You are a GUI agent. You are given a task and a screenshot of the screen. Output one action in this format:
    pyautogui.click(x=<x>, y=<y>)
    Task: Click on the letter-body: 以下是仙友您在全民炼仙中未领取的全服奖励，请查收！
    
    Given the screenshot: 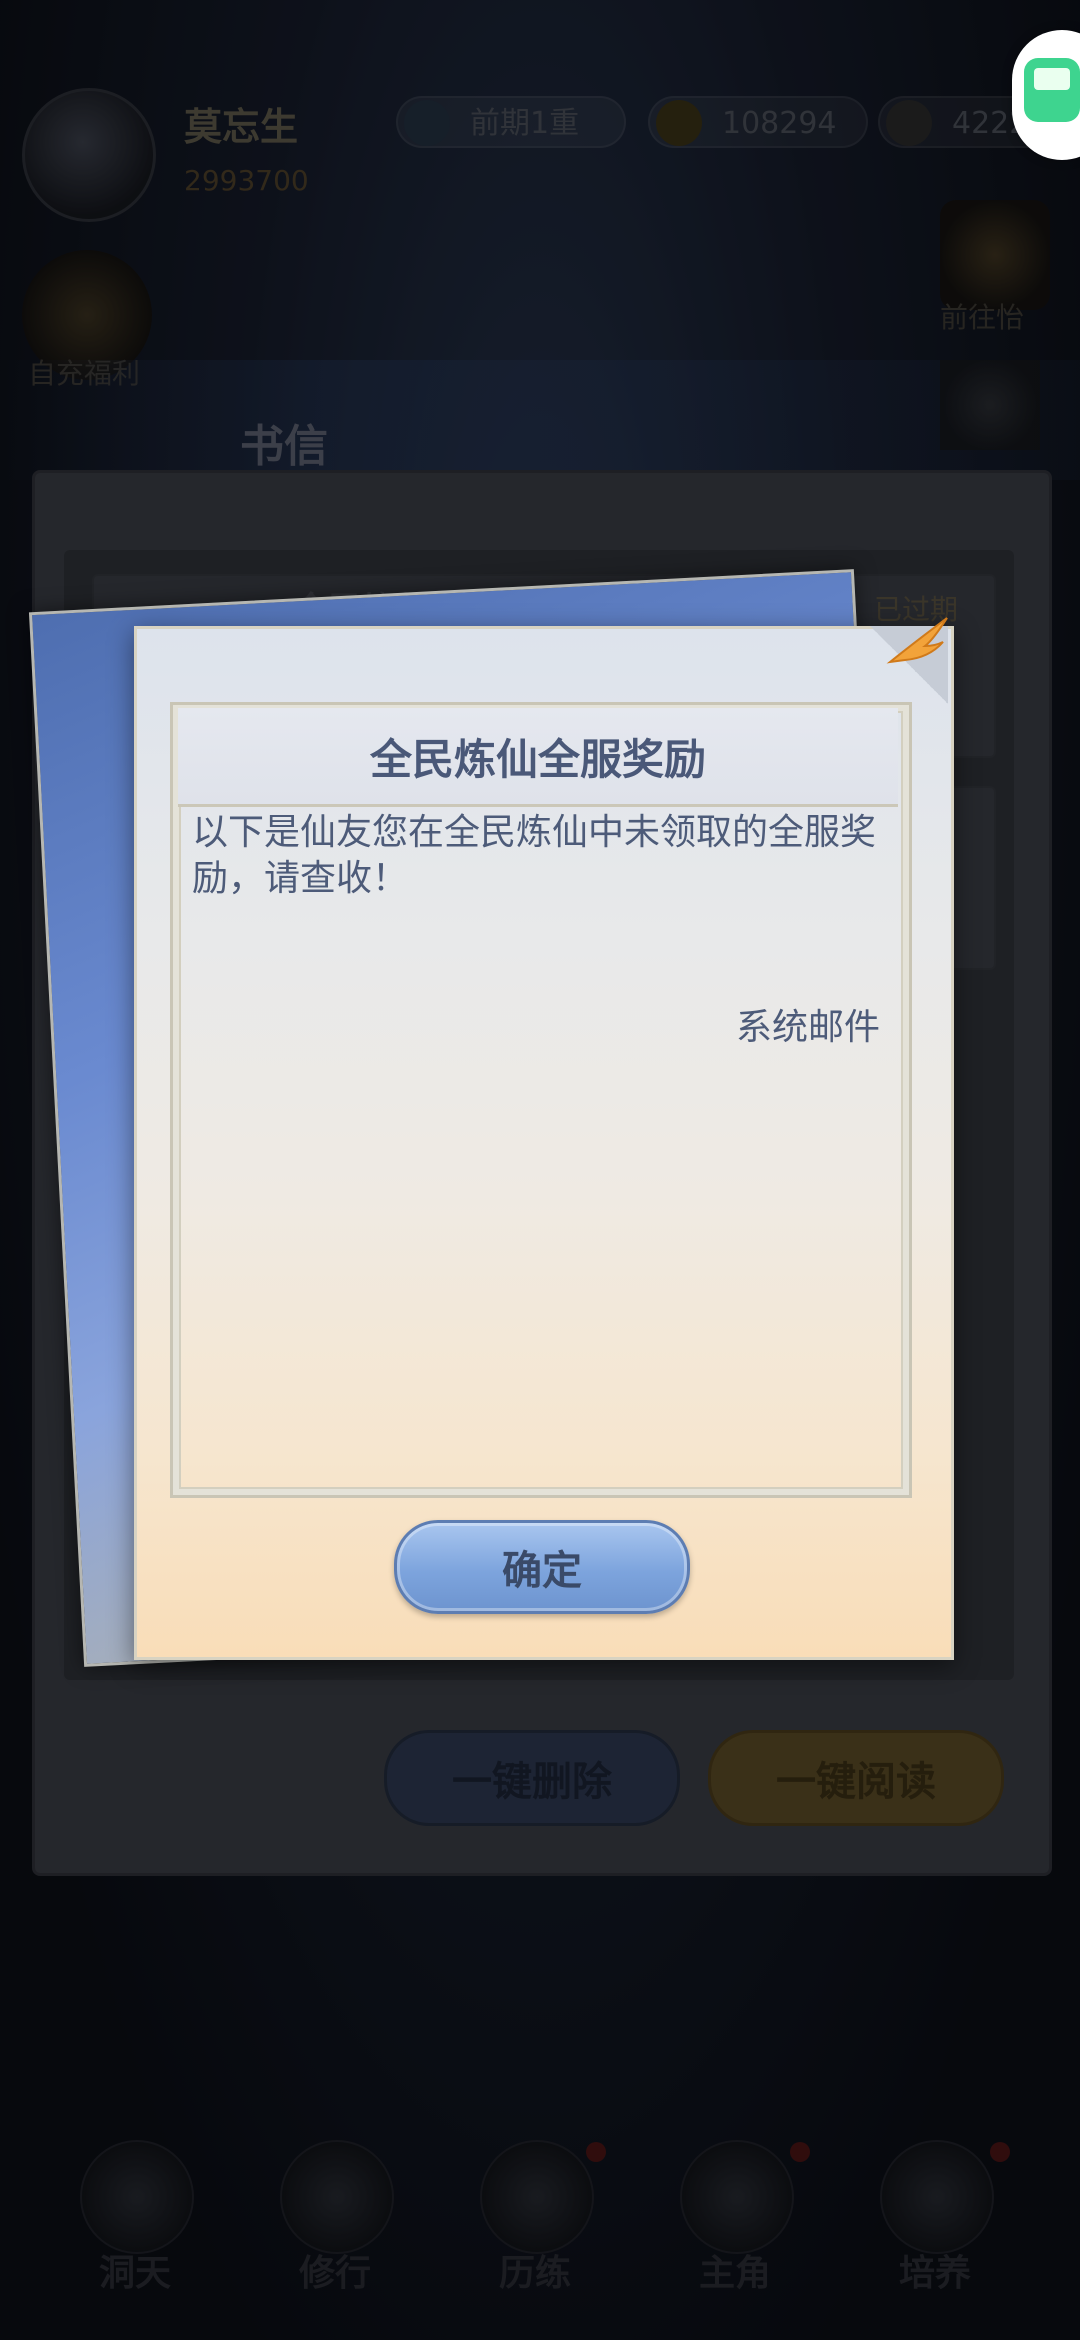 What is the action you would take?
    pyautogui.click(x=534, y=855)
    